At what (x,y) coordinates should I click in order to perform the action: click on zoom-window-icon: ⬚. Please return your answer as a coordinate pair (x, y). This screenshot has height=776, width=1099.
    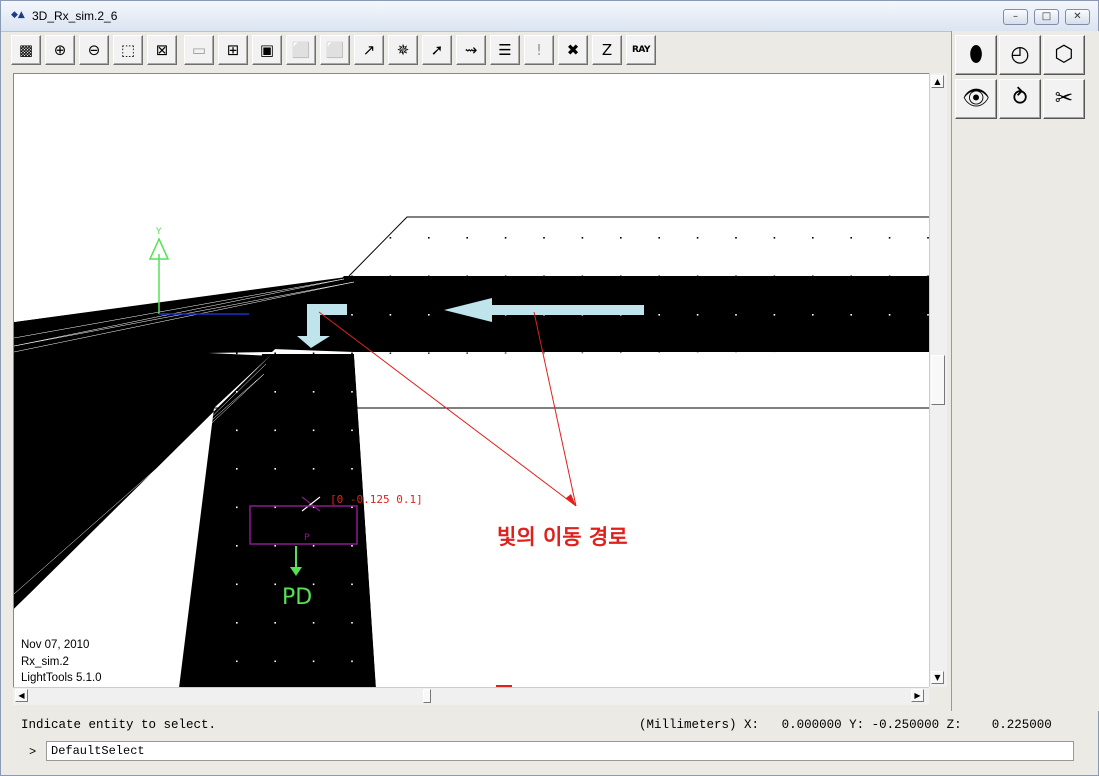
    Looking at the image, I should click on (128, 50).